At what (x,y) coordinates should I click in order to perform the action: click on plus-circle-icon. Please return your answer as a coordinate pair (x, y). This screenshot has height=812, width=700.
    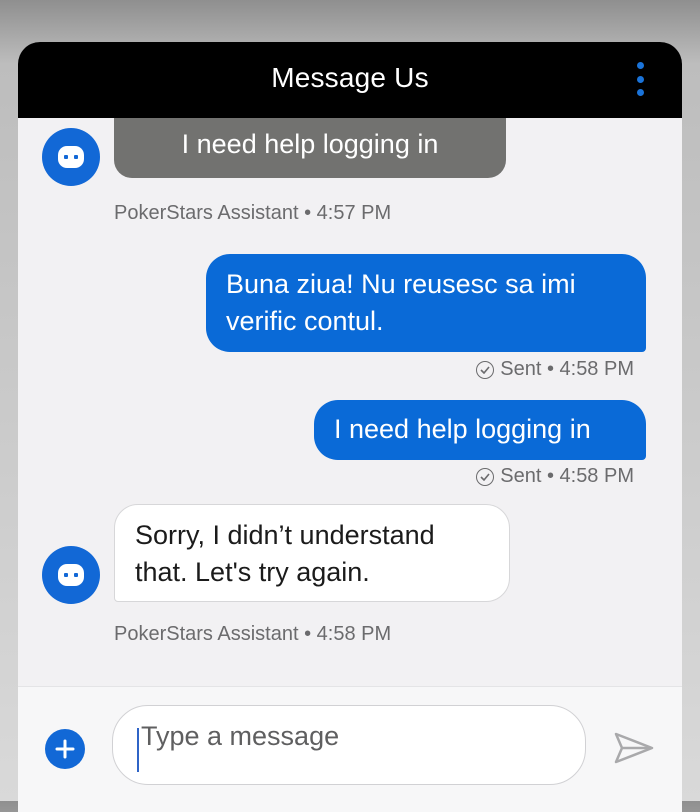
    Looking at the image, I should click on (65, 749).